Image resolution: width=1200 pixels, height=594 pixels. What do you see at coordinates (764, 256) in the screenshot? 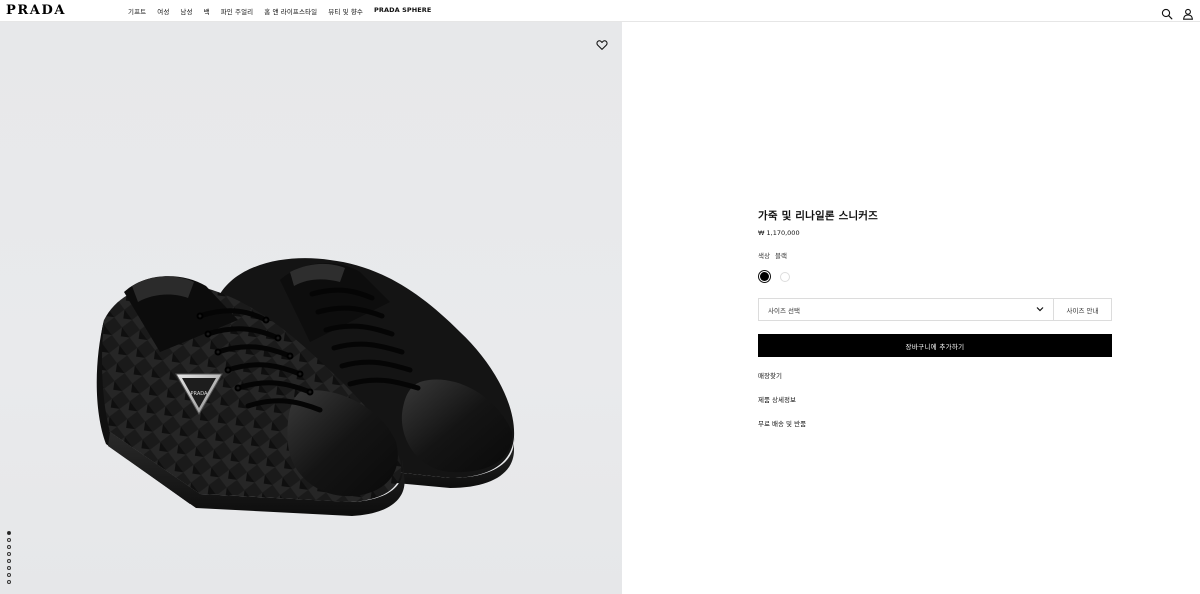
I see `color-label: 색상` at bounding box center [764, 256].